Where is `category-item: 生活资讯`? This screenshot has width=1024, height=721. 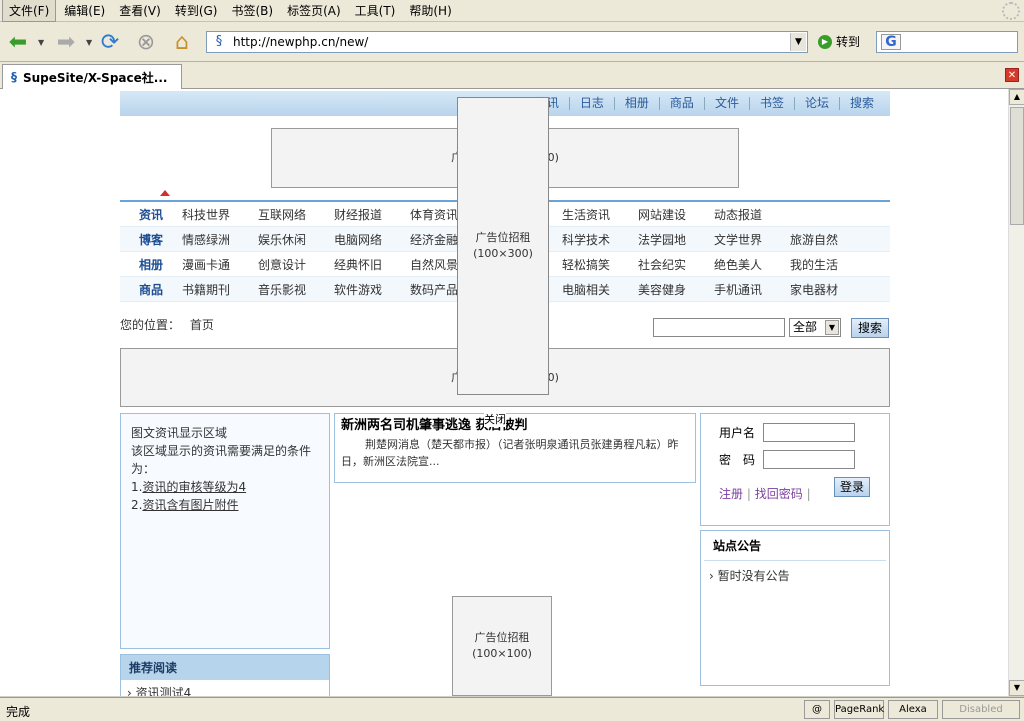
category-item: 生活资讯 is located at coordinates (600, 214).